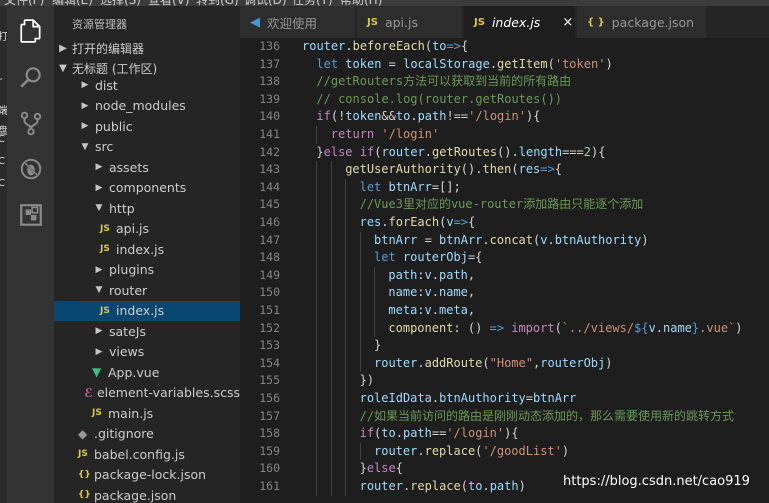 This screenshot has height=503, width=769. Describe the element at coordinates (147, 494) in the screenshot. I see `tree-file: {} package.json` at that location.